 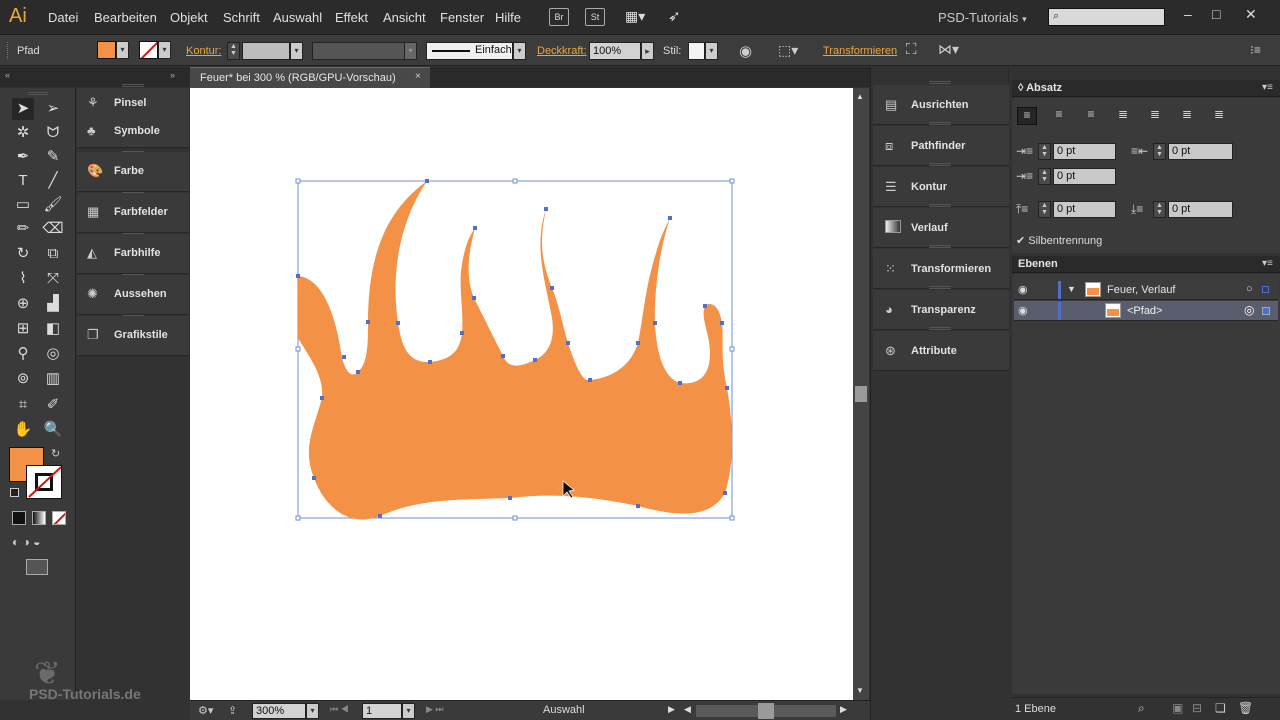 I want to click on bridge-button: Br, so click(x=559, y=17).